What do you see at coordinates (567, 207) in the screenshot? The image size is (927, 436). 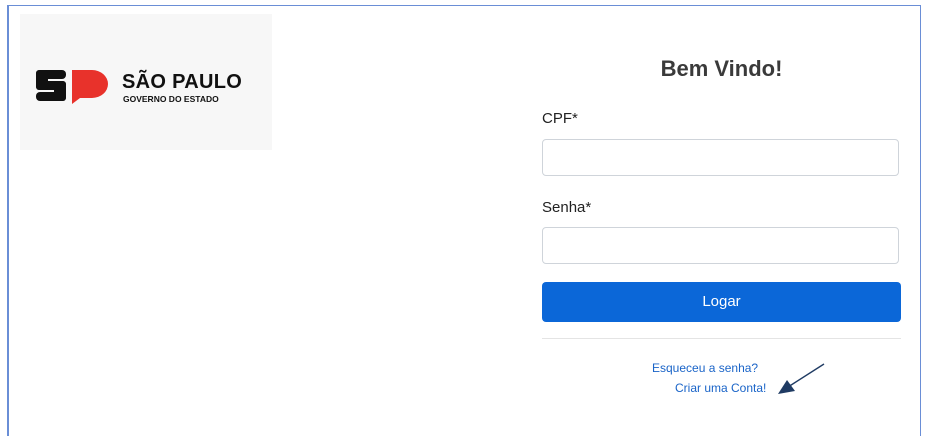 I see `password-label: Senha*` at bounding box center [567, 207].